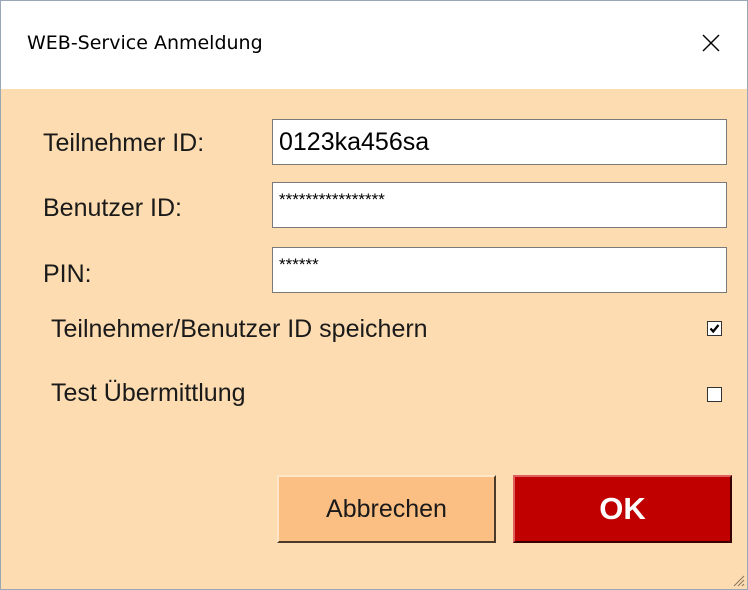 The height and width of the screenshot is (590, 748). I want to click on test-transmission-checkbox, so click(714, 394).